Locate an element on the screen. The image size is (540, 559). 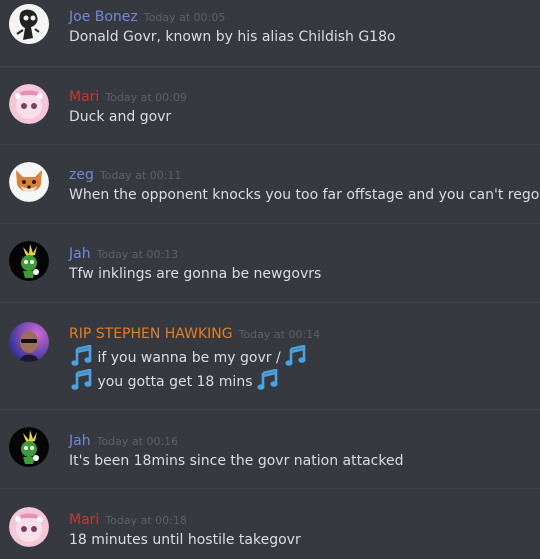
message-text: you gotta get 18 mins is located at coordinates (175, 380).